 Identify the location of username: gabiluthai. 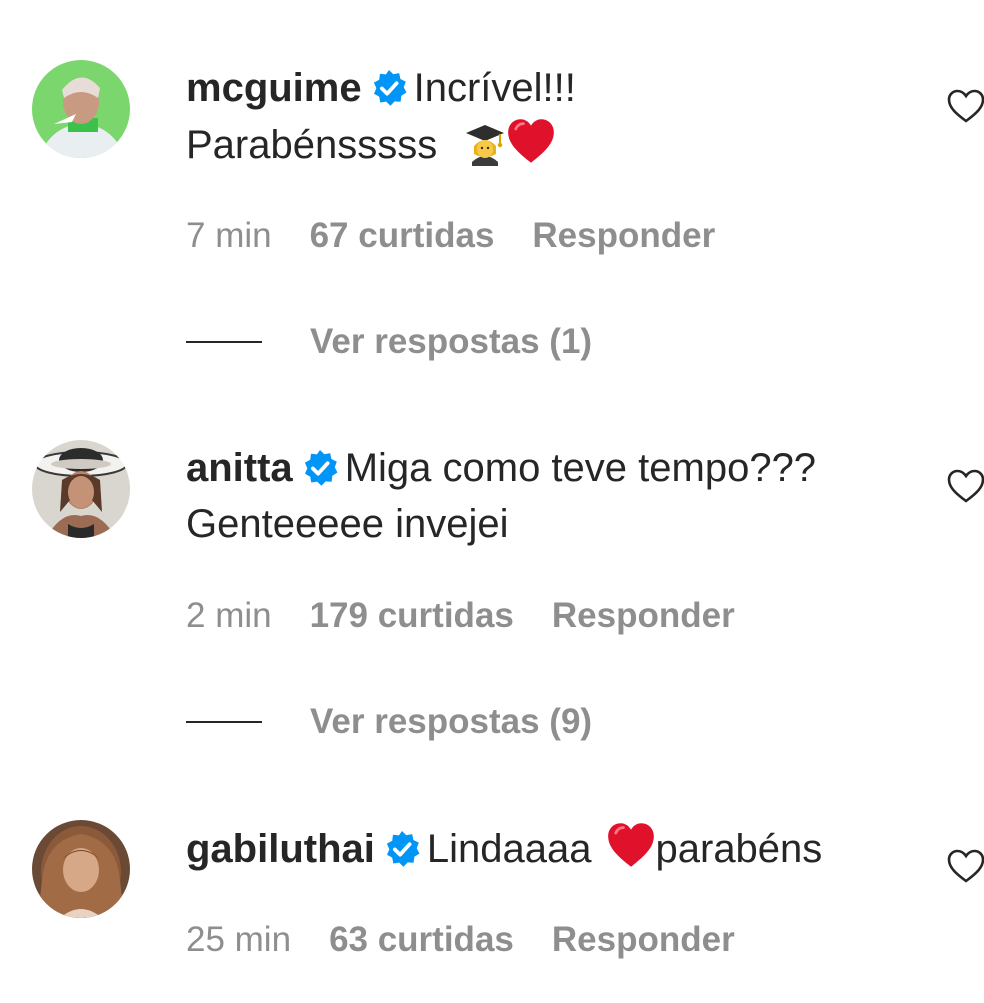
(280, 849).